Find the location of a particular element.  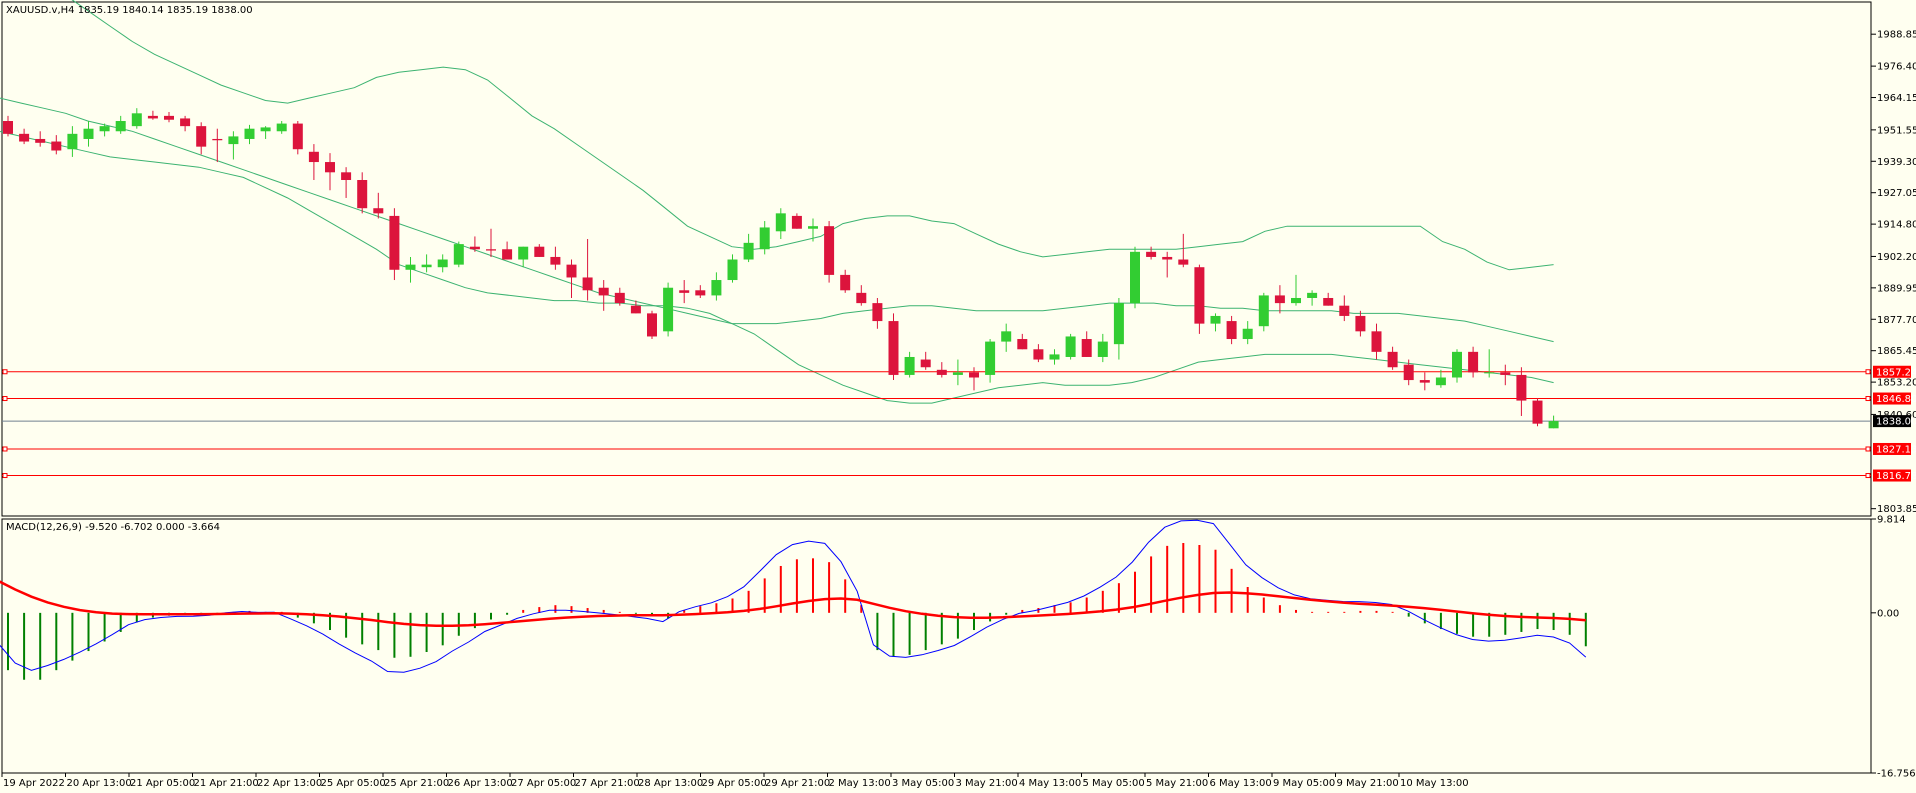

time-tick-label: 3 May 21:00 is located at coordinates (987, 783).